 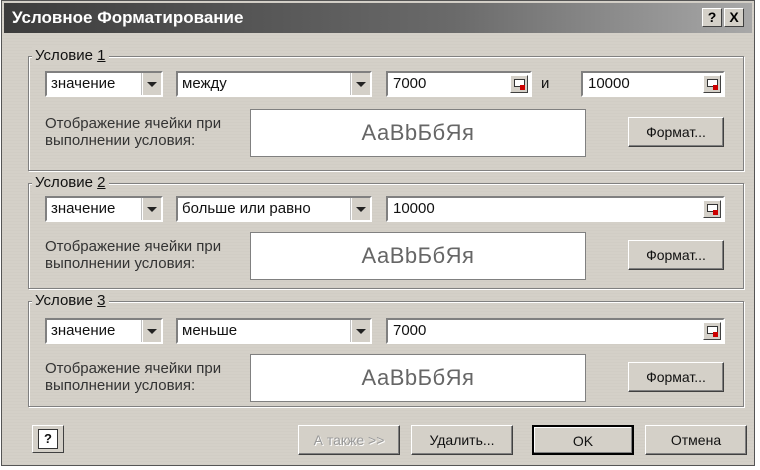 I want to click on condition-1-operator-select: между, so click(x=274, y=84).